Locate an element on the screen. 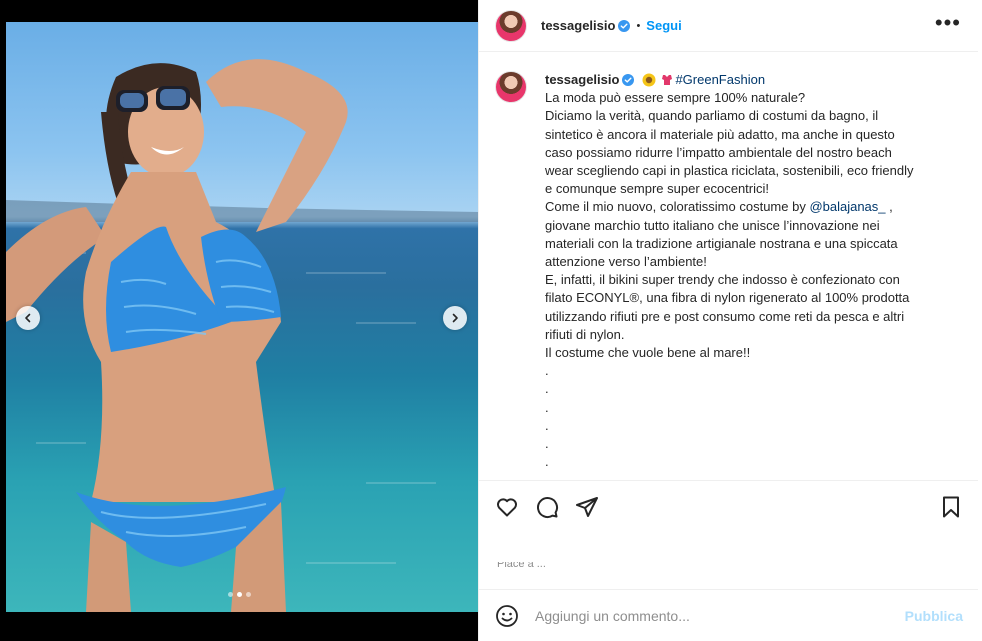 This screenshot has height=641, width=982. header-username: tessagelisio is located at coordinates (578, 25).